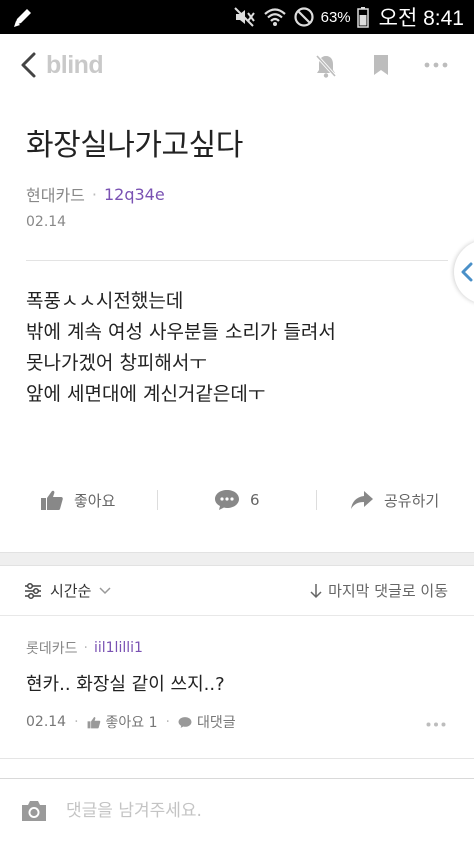  Describe the element at coordinates (146, 394) in the screenshot. I see `post-body-line: 앞에 세면대에 계신거같은데ㅜ` at that location.